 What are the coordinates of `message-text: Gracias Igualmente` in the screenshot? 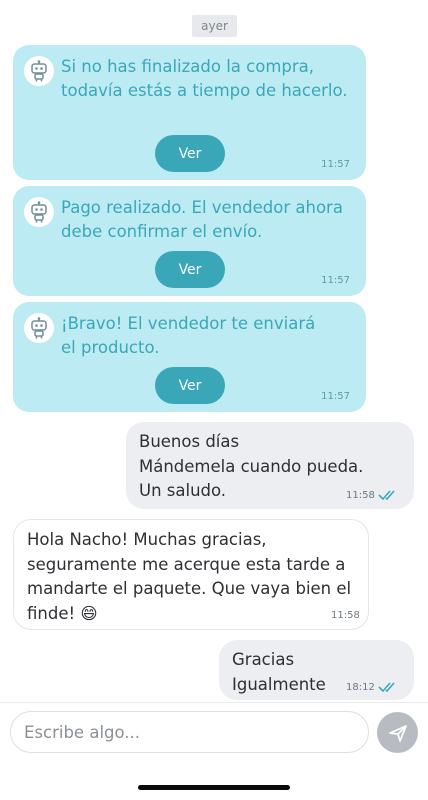 It's located at (279, 672).